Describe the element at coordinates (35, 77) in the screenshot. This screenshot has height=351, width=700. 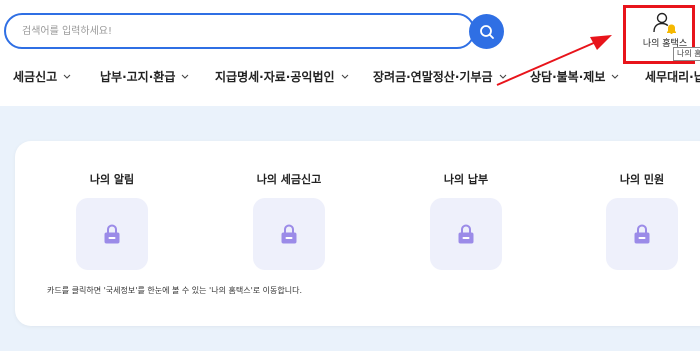
I see `nav-item-label: 세금신고` at that location.